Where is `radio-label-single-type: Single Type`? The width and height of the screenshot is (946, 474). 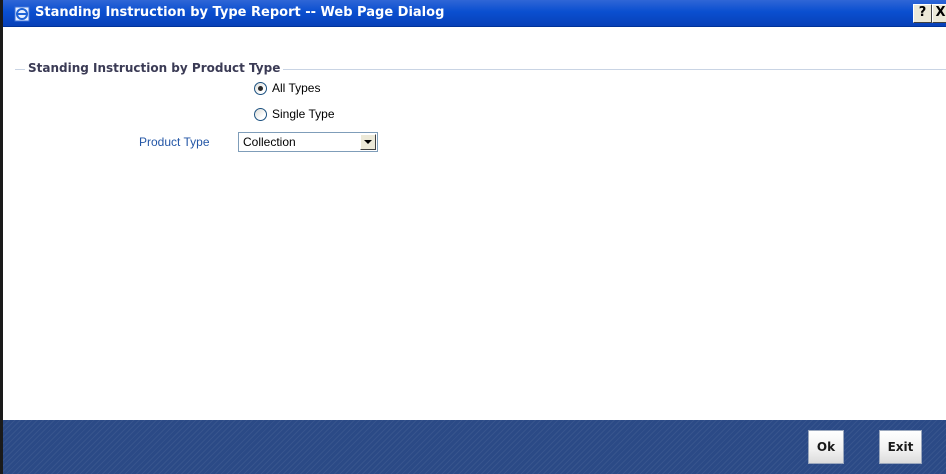 radio-label-single-type: Single Type is located at coordinates (303, 114).